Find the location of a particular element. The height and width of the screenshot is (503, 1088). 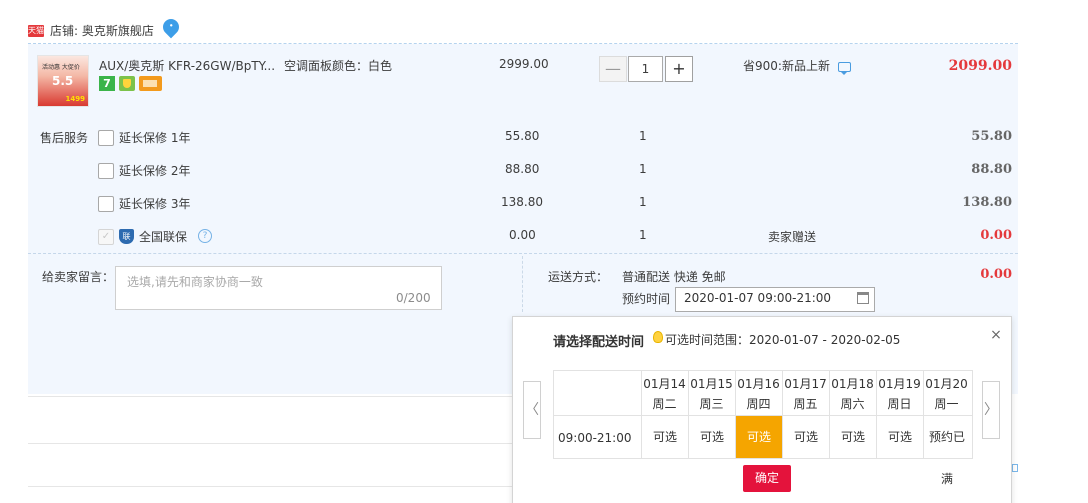

next-week-button: 〉 is located at coordinates (991, 410).